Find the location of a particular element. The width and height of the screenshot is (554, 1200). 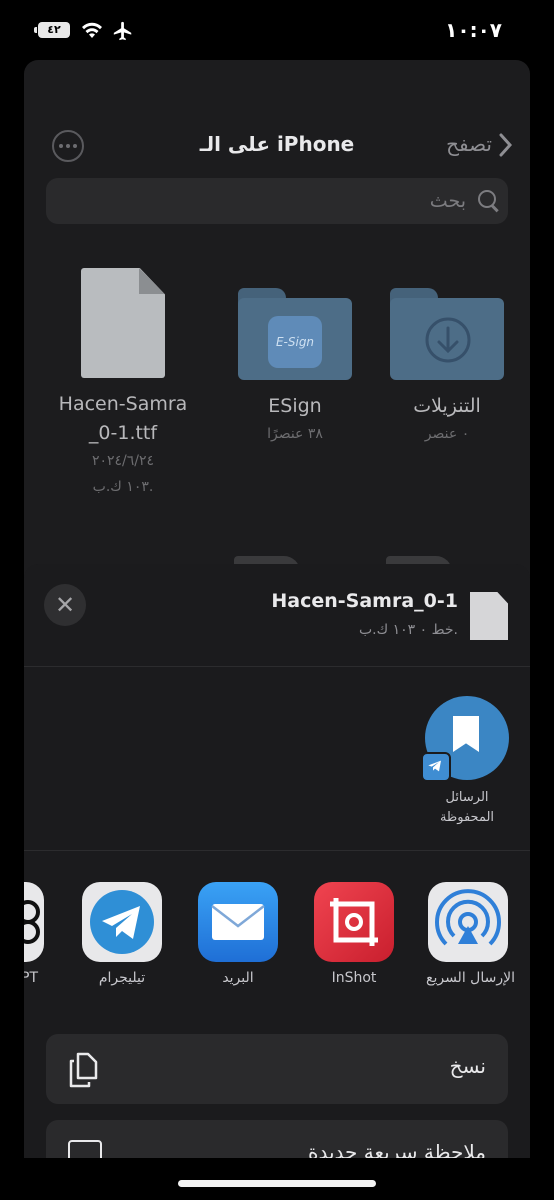

shared-file-info: خط ٠ ١٠٣ ك.ب. is located at coordinates (408, 630).